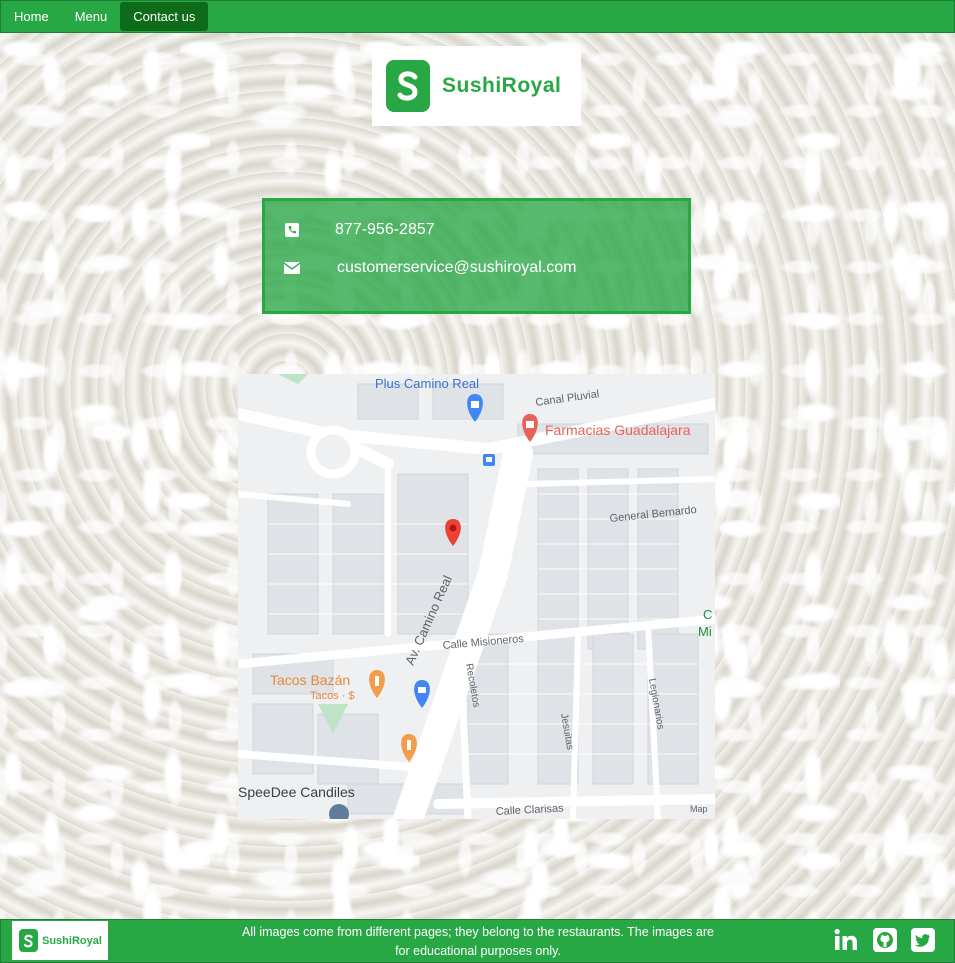 The image size is (955, 963). Describe the element at coordinates (477, 16) in the screenshot. I see `navbar: Home Menu Contact us` at that location.